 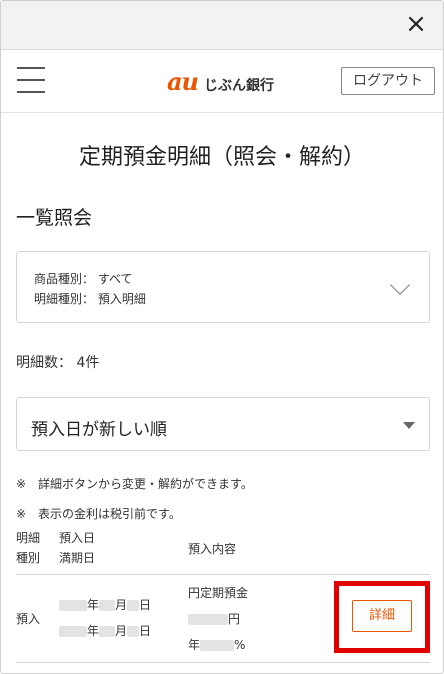 What do you see at coordinates (58, 363) in the screenshot?
I see `detail-count: 明細数： 4件` at bounding box center [58, 363].